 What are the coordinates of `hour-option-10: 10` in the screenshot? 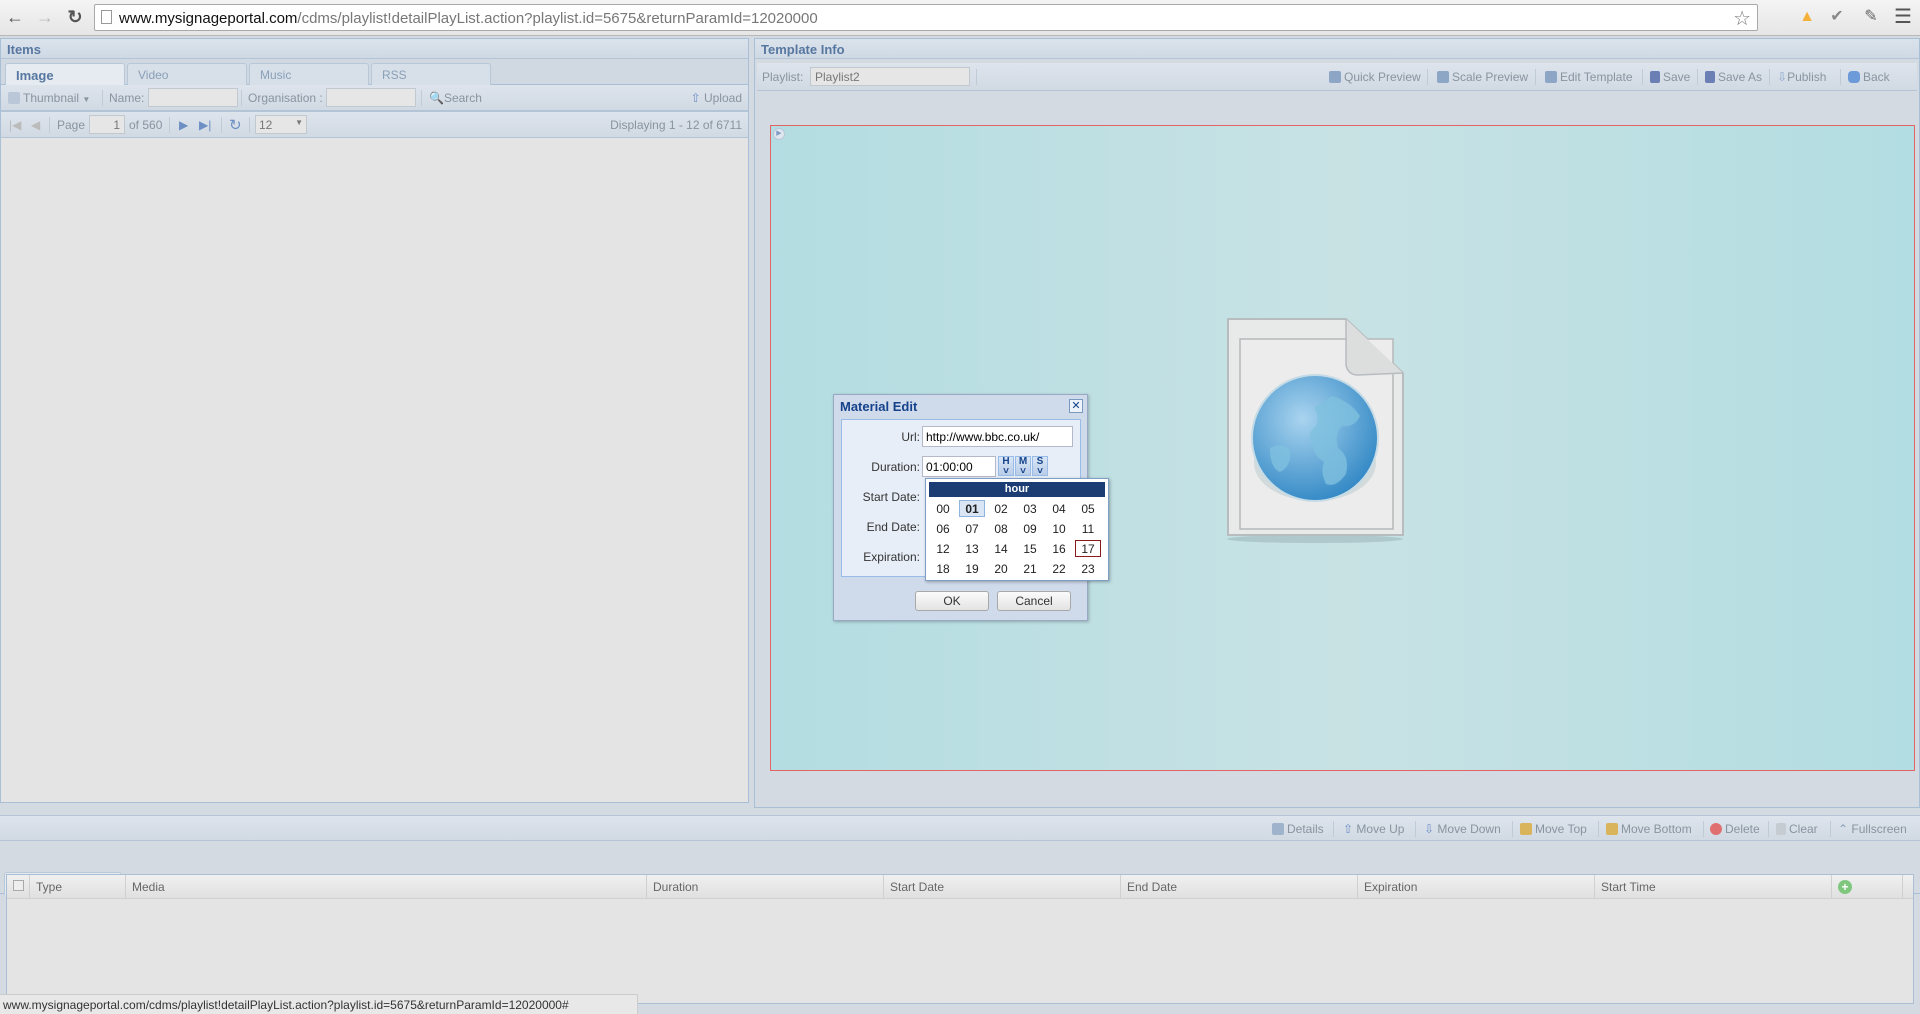 It's located at (1059, 528).